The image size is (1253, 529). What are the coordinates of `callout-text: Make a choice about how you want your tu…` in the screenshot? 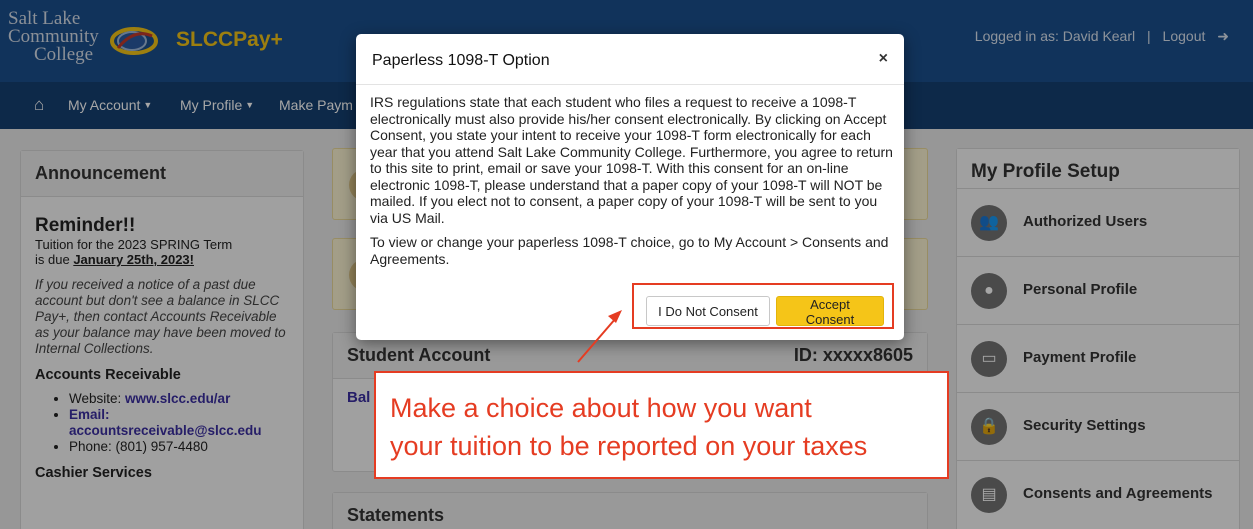 It's located at (629, 427).